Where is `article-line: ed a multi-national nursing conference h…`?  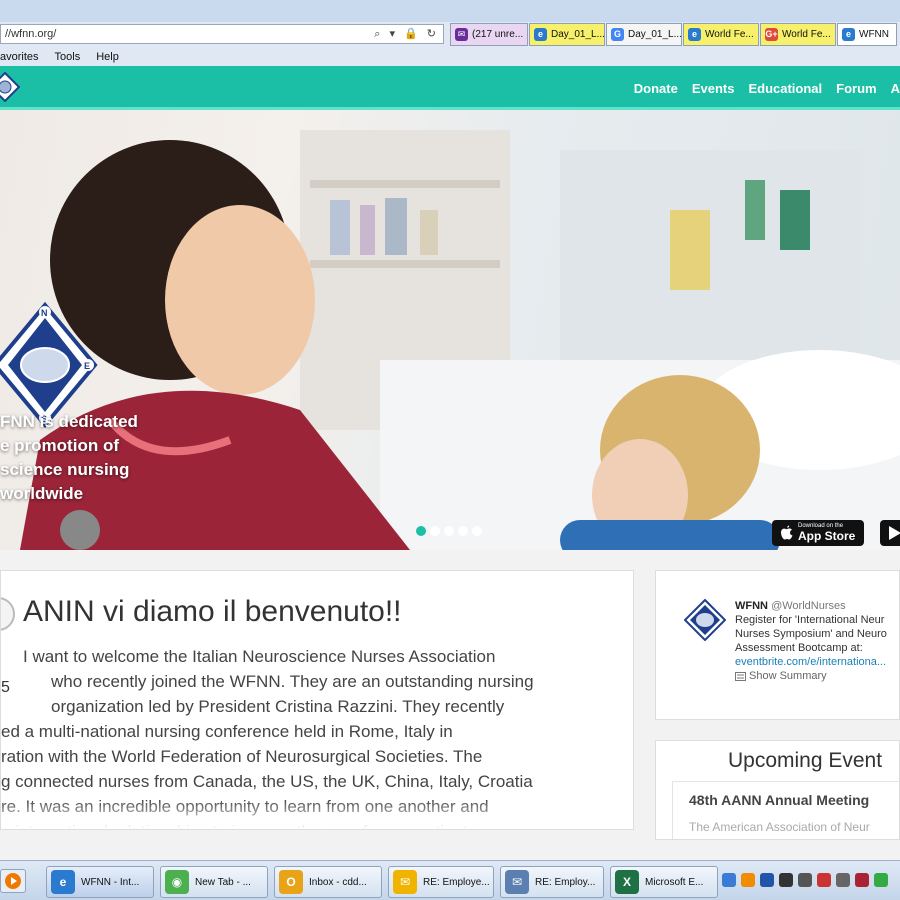 article-line: ed a multi-national nursing conference h… is located at coordinates (227, 731).